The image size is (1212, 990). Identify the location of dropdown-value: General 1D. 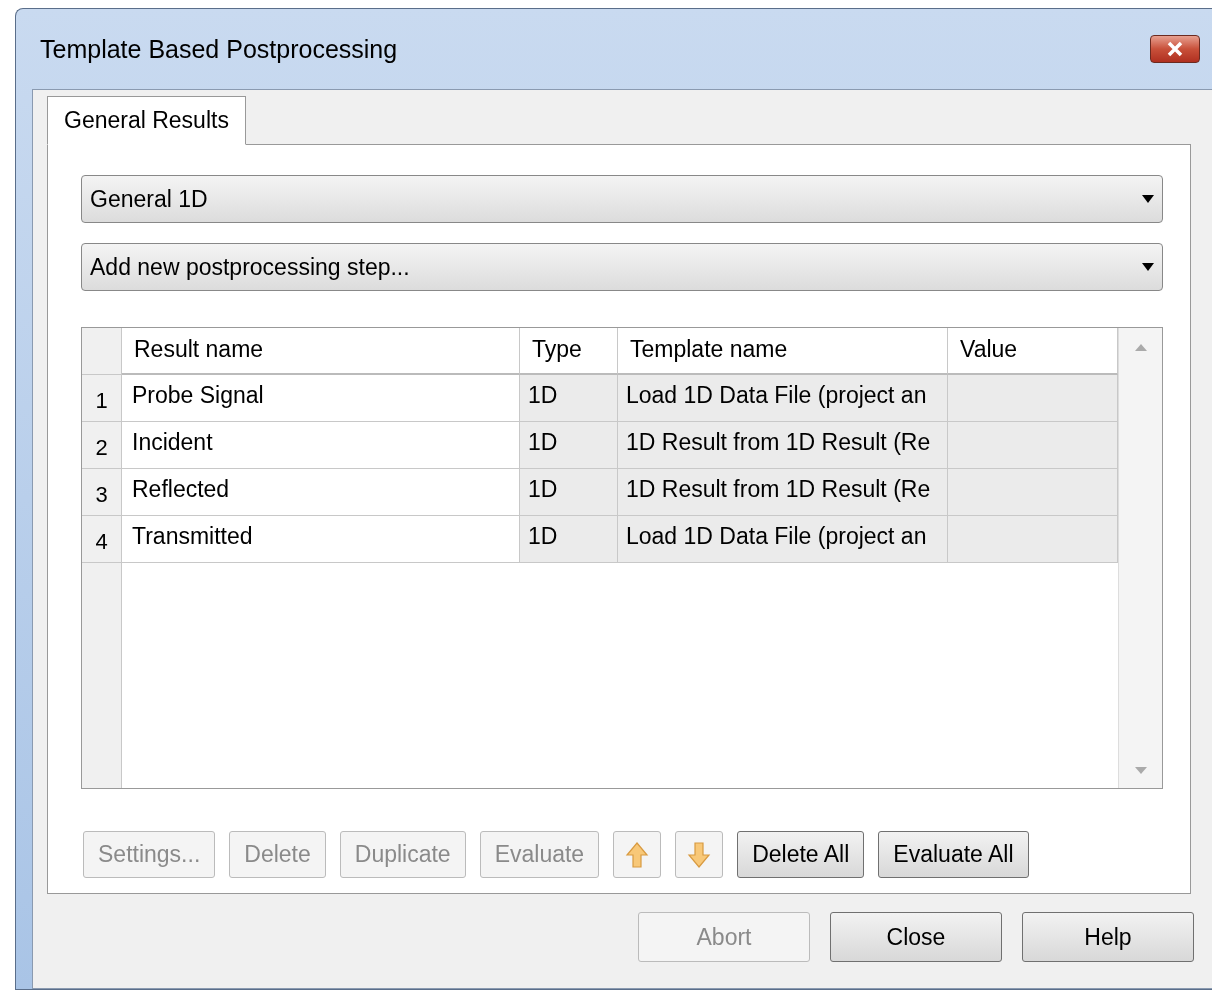
(149, 199).